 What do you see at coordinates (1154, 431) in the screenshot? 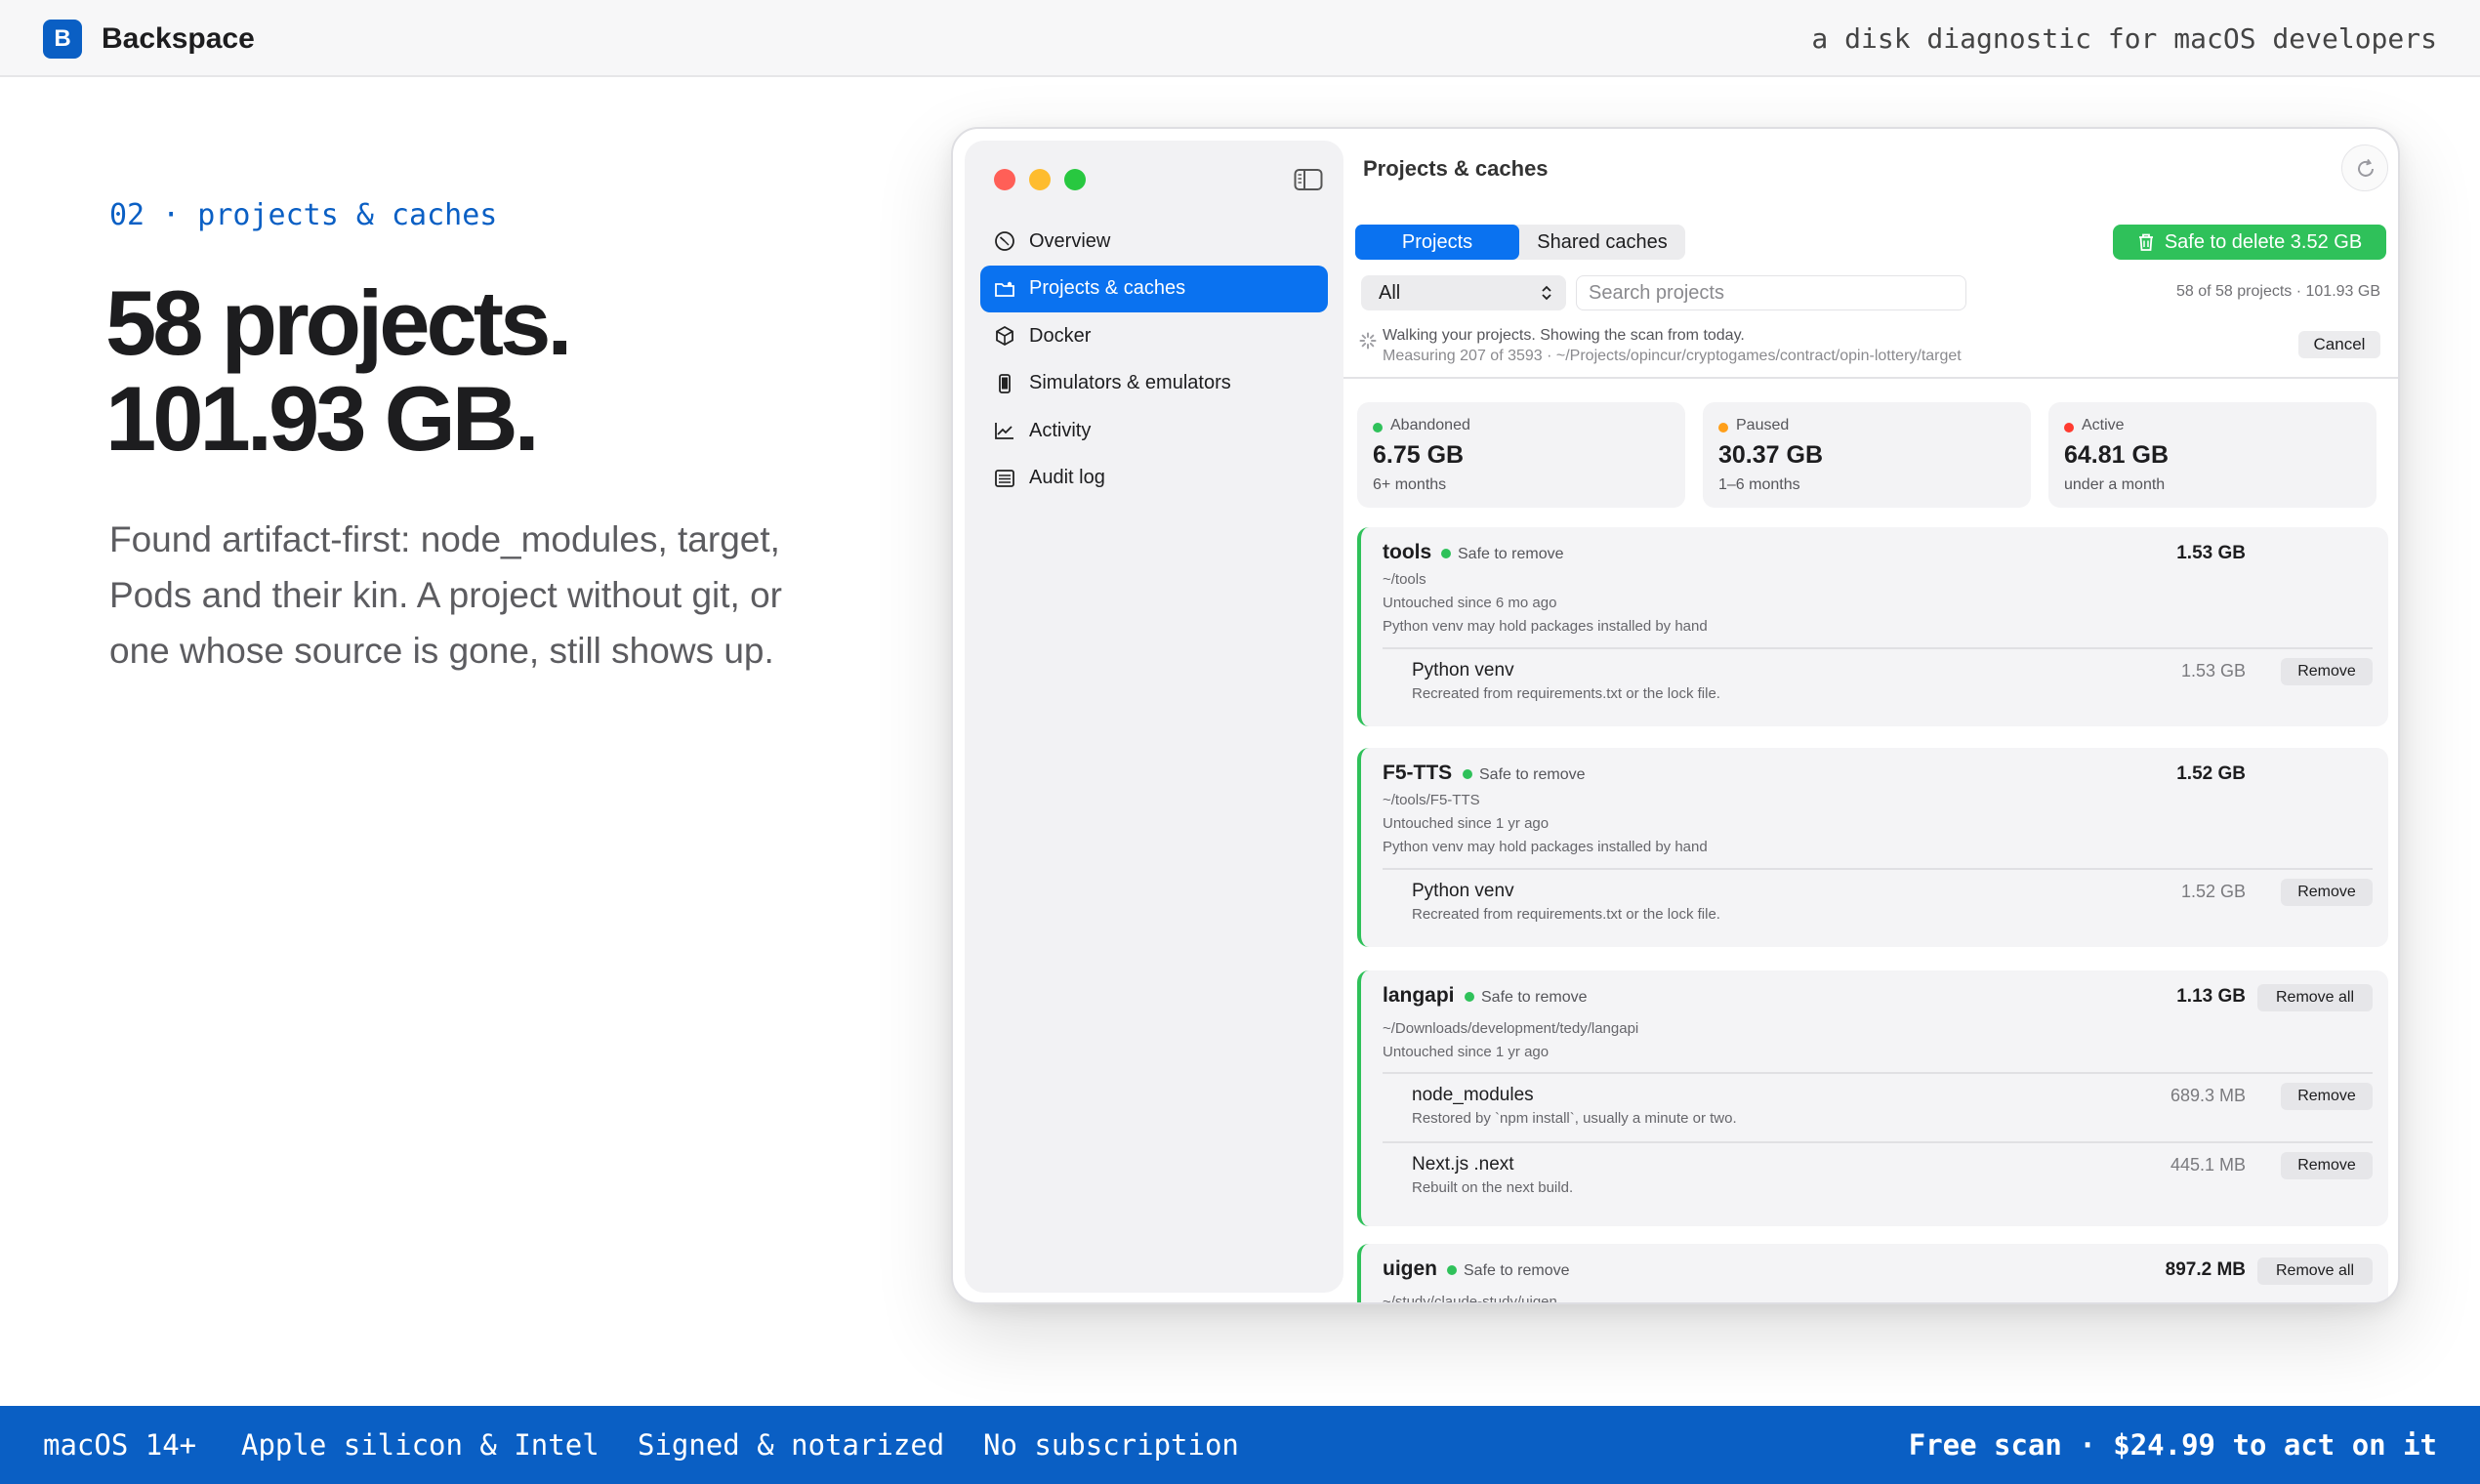
I see `sidebar-item-activity: Activity` at bounding box center [1154, 431].